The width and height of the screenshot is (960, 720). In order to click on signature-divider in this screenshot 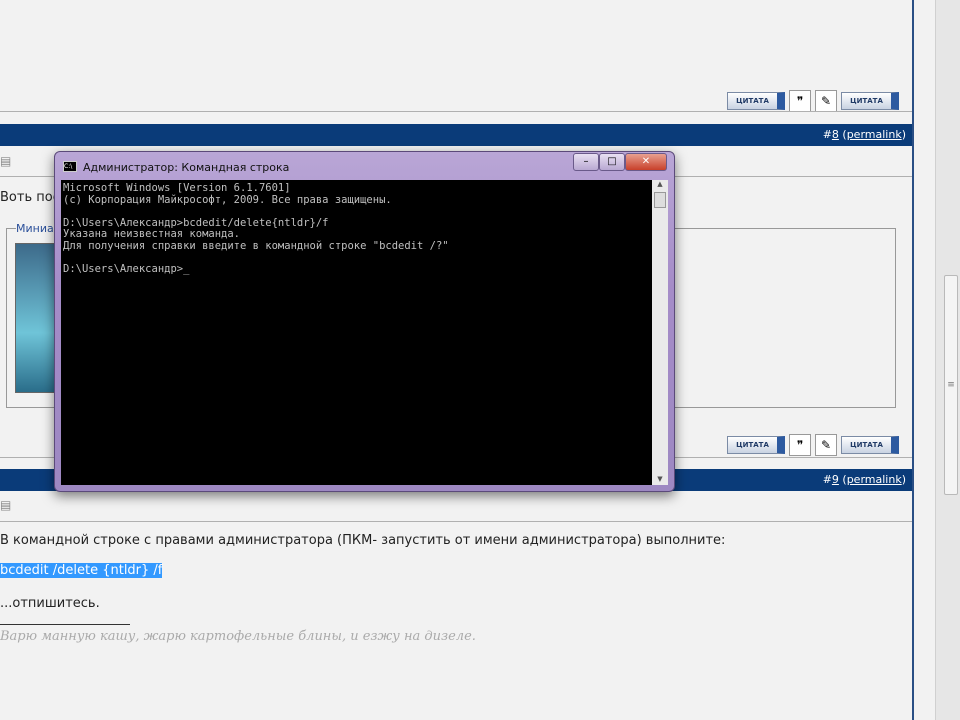, I will do `click(65, 624)`.